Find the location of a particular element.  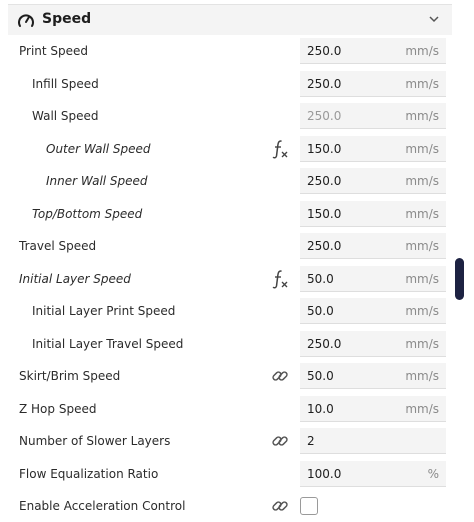

setting-label: Inner Wall Speed is located at coordinates (97, 181).